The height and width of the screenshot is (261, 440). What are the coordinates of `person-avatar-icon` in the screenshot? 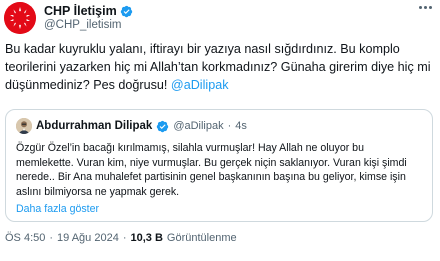 It's located at (24, 126).